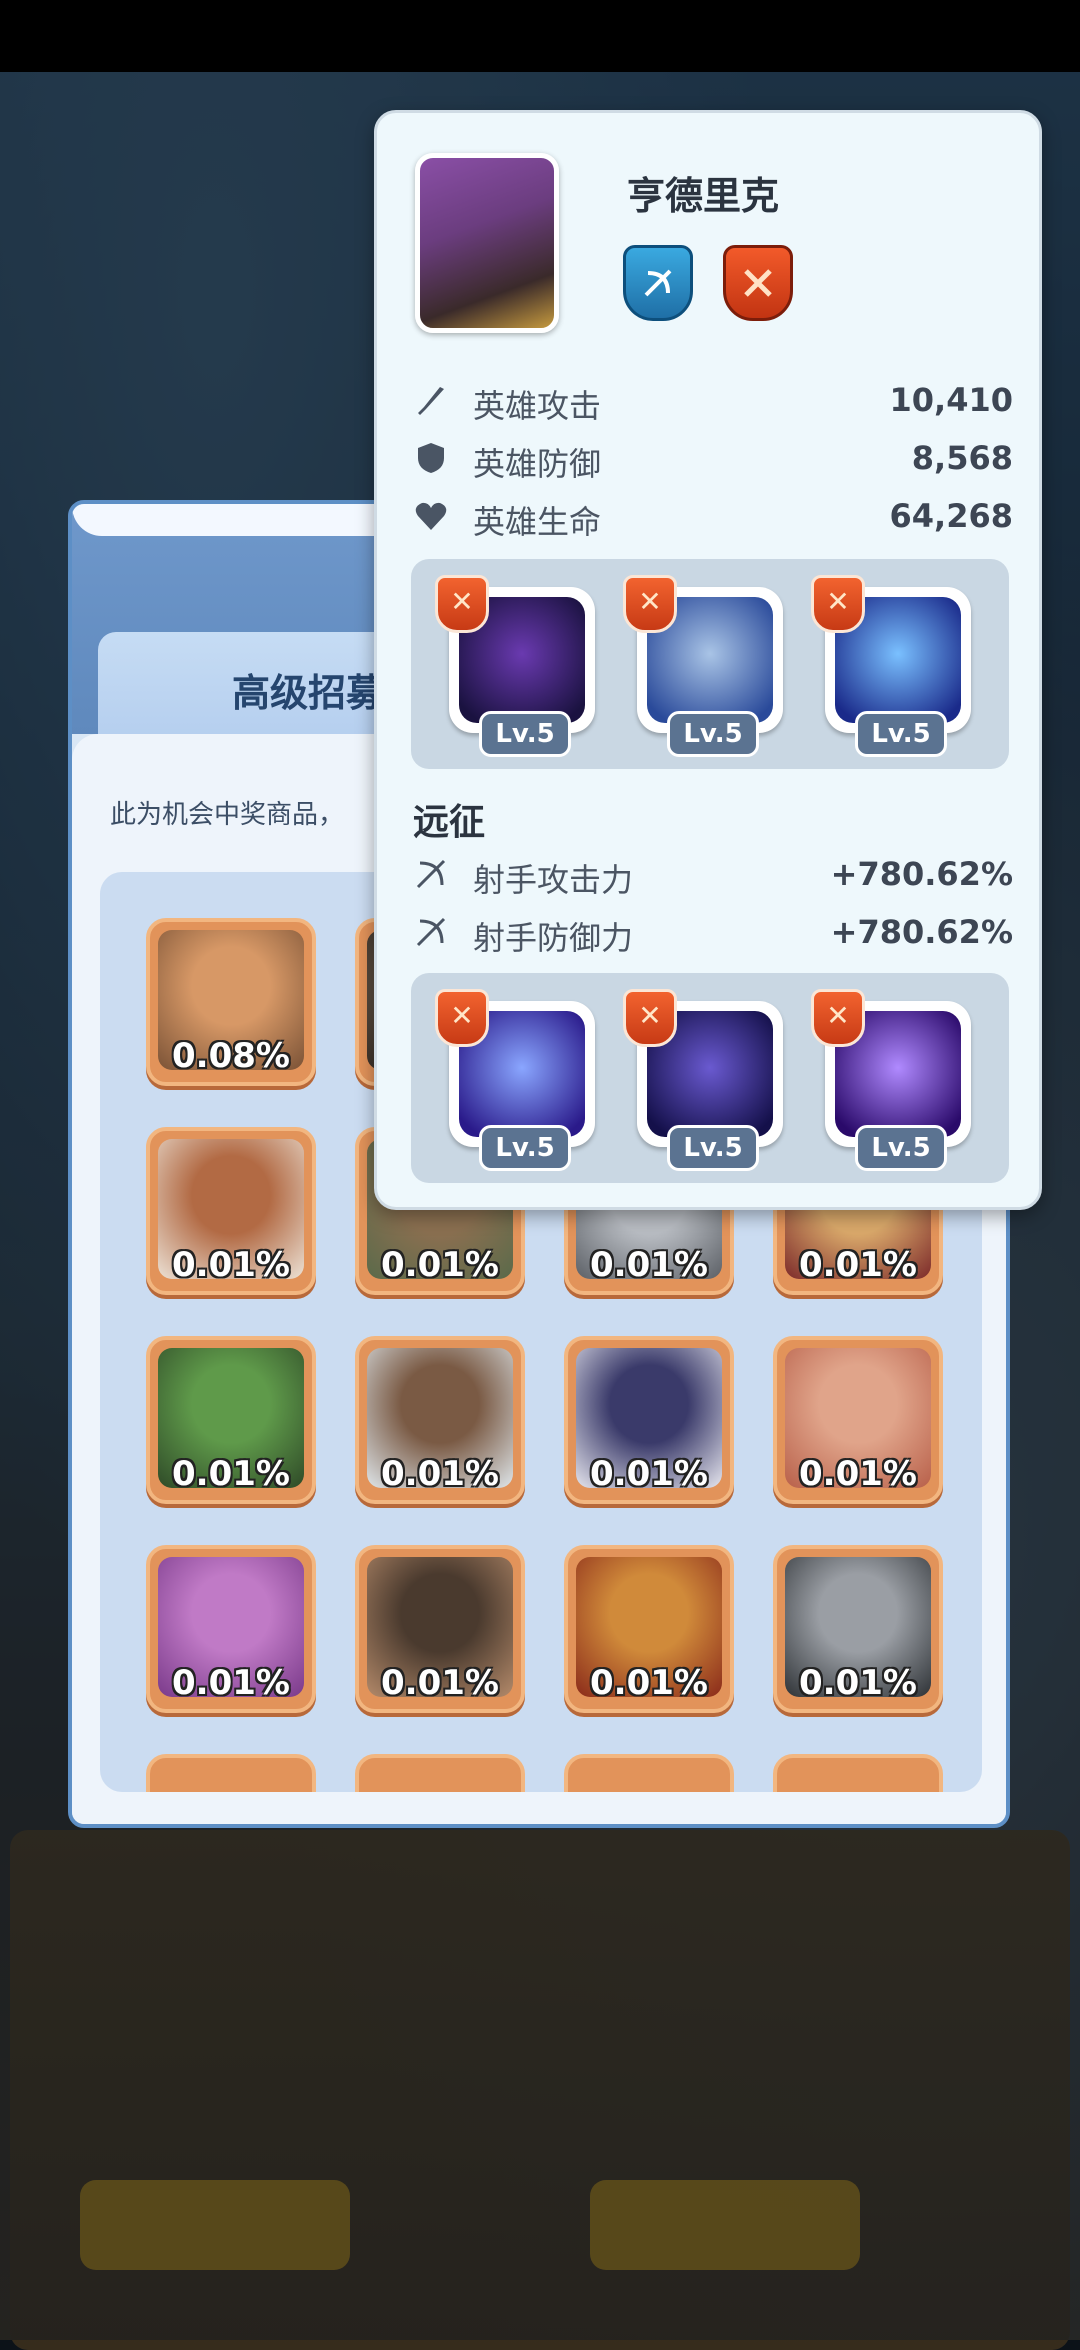 The width and height of the screenshot is (1080, 2350). I want to click on hero-portrait, so click(487, 243).